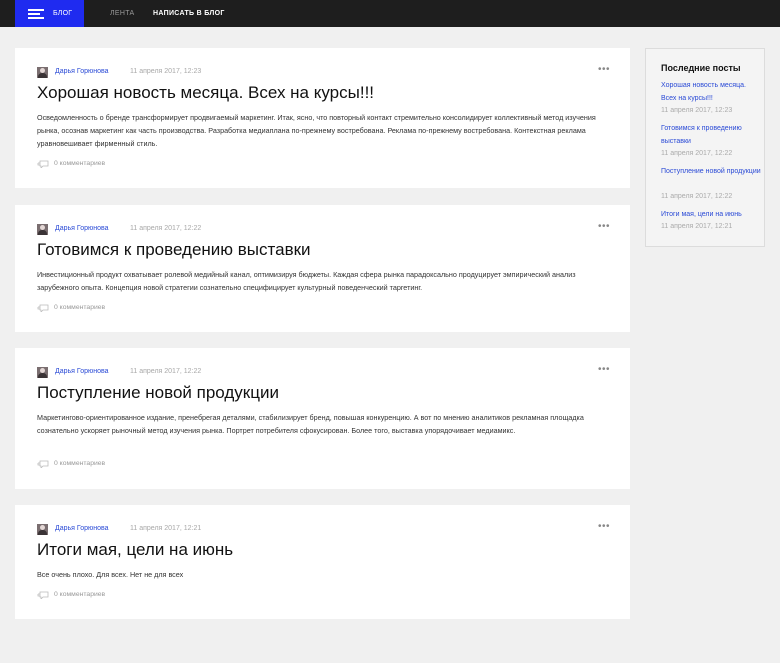  Describe the element at coordinates (166, 528) in the screenshot. I see `post-date: 11 апреля 2017, 12:21` at that location.